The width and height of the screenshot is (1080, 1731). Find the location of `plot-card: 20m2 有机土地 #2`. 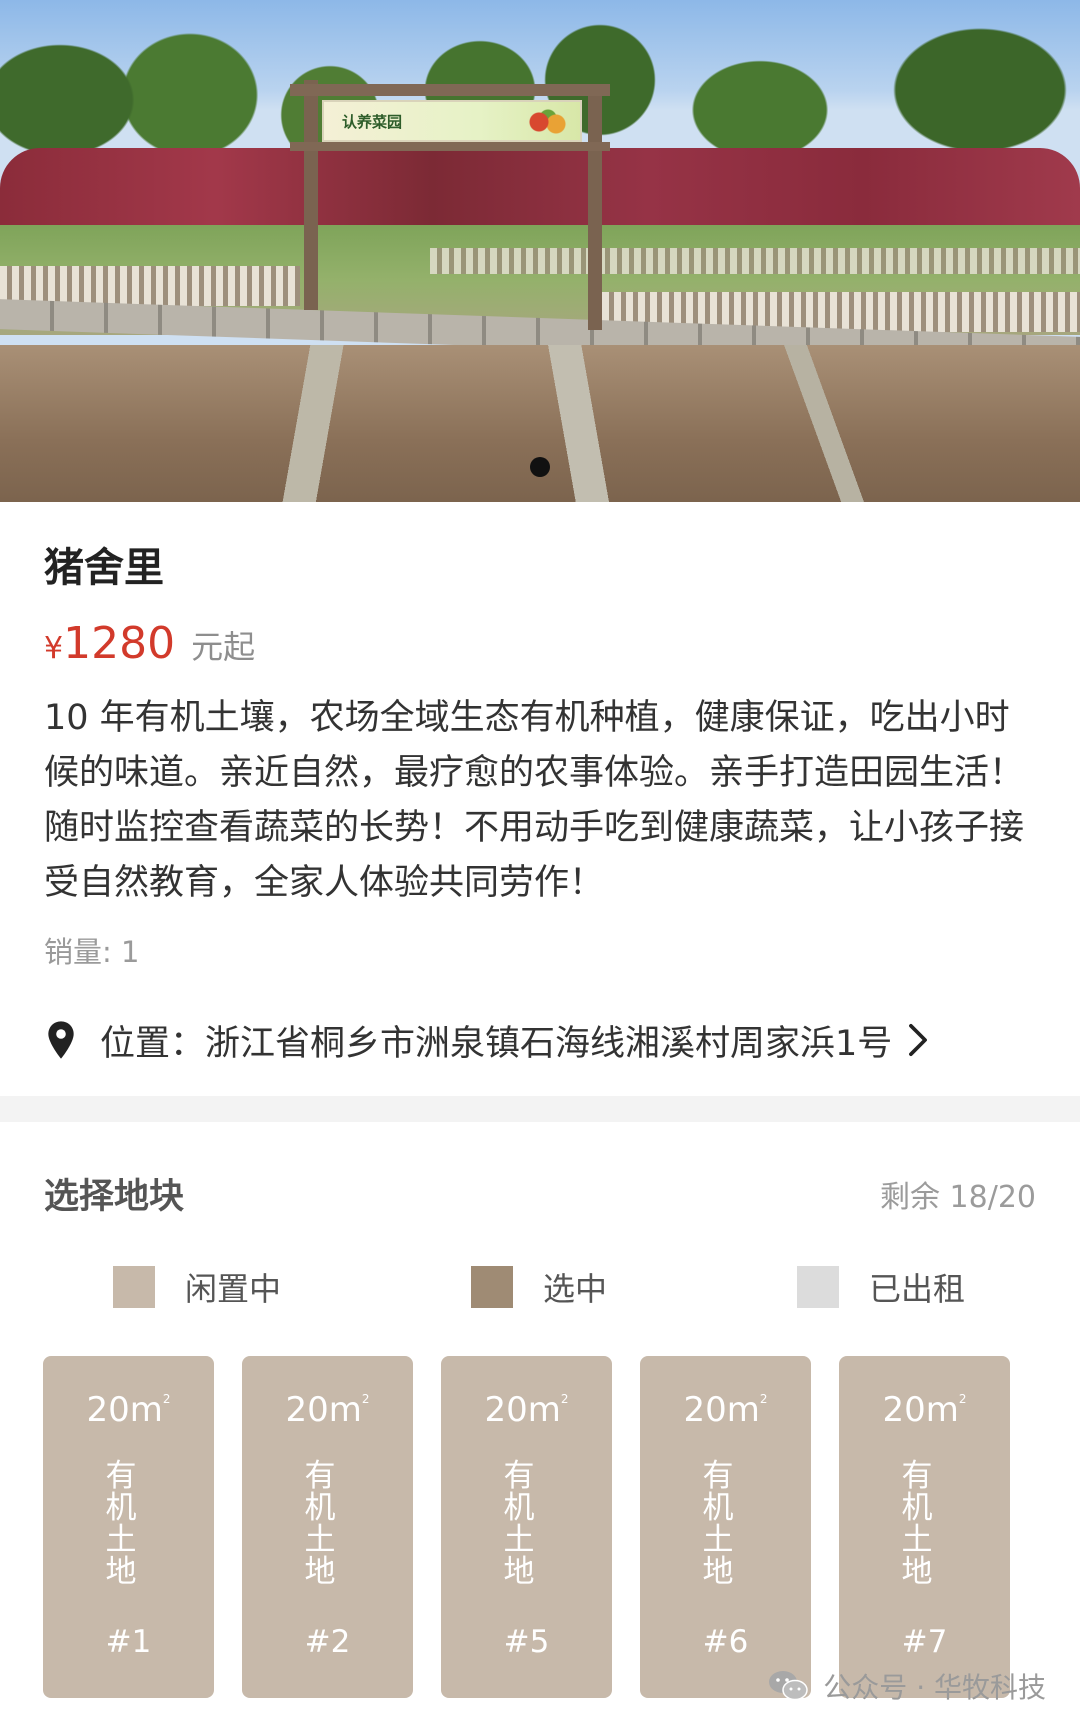

plot-card: 20m2 有机土地 #2 is located at coordinates (327, 1527).